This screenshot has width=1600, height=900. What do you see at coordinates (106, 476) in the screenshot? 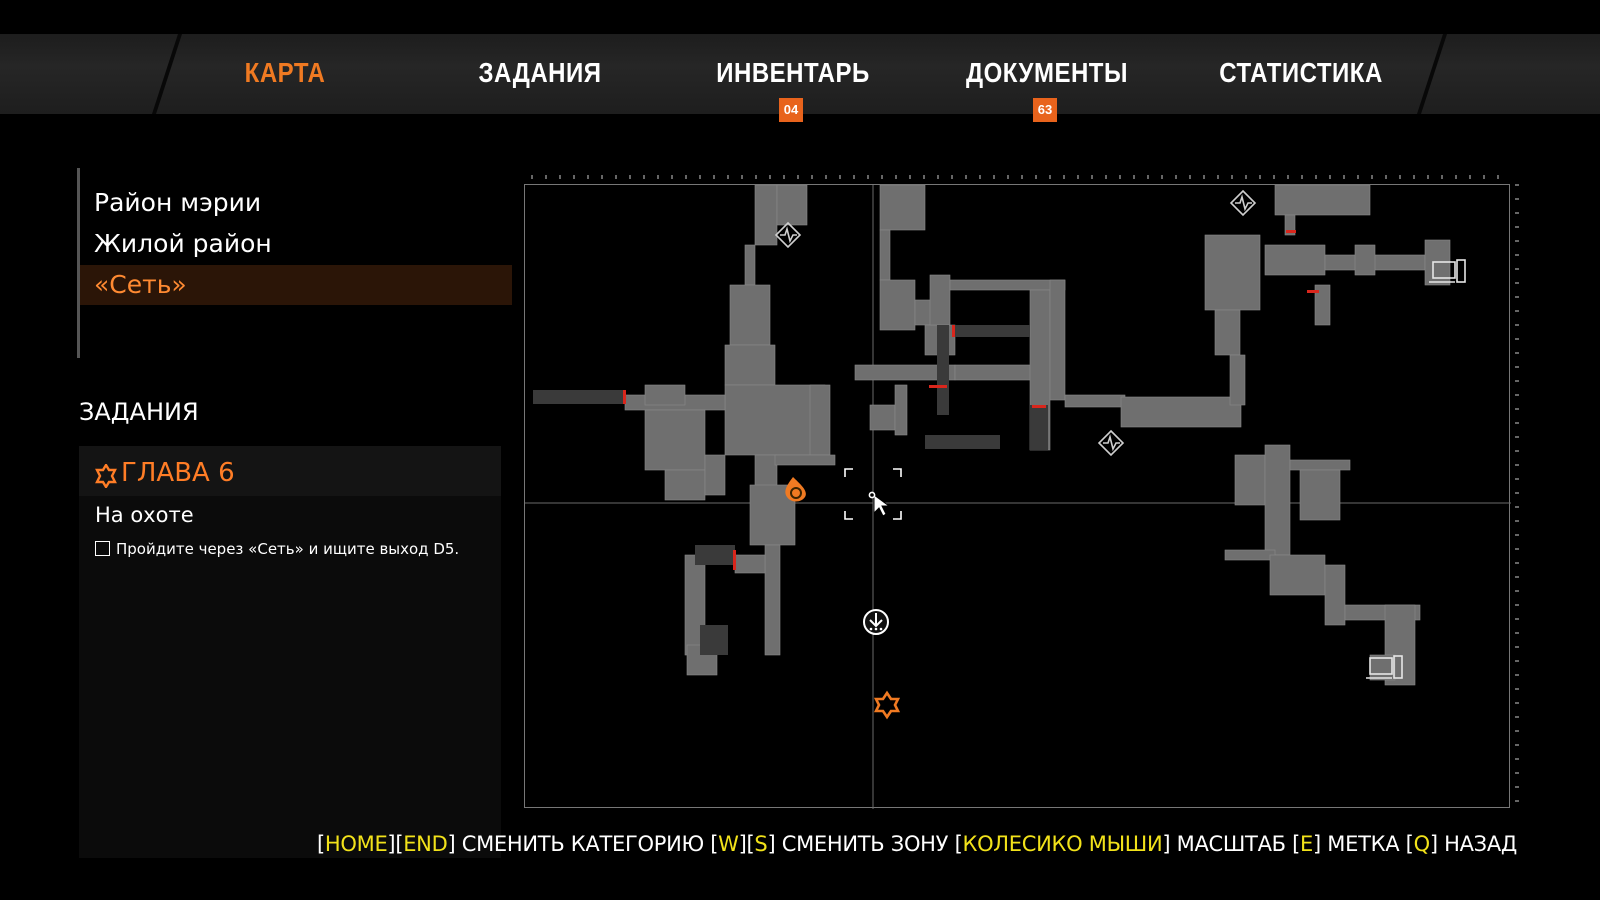
I see `chapter-star-icon` at bounding box center [106, 476].